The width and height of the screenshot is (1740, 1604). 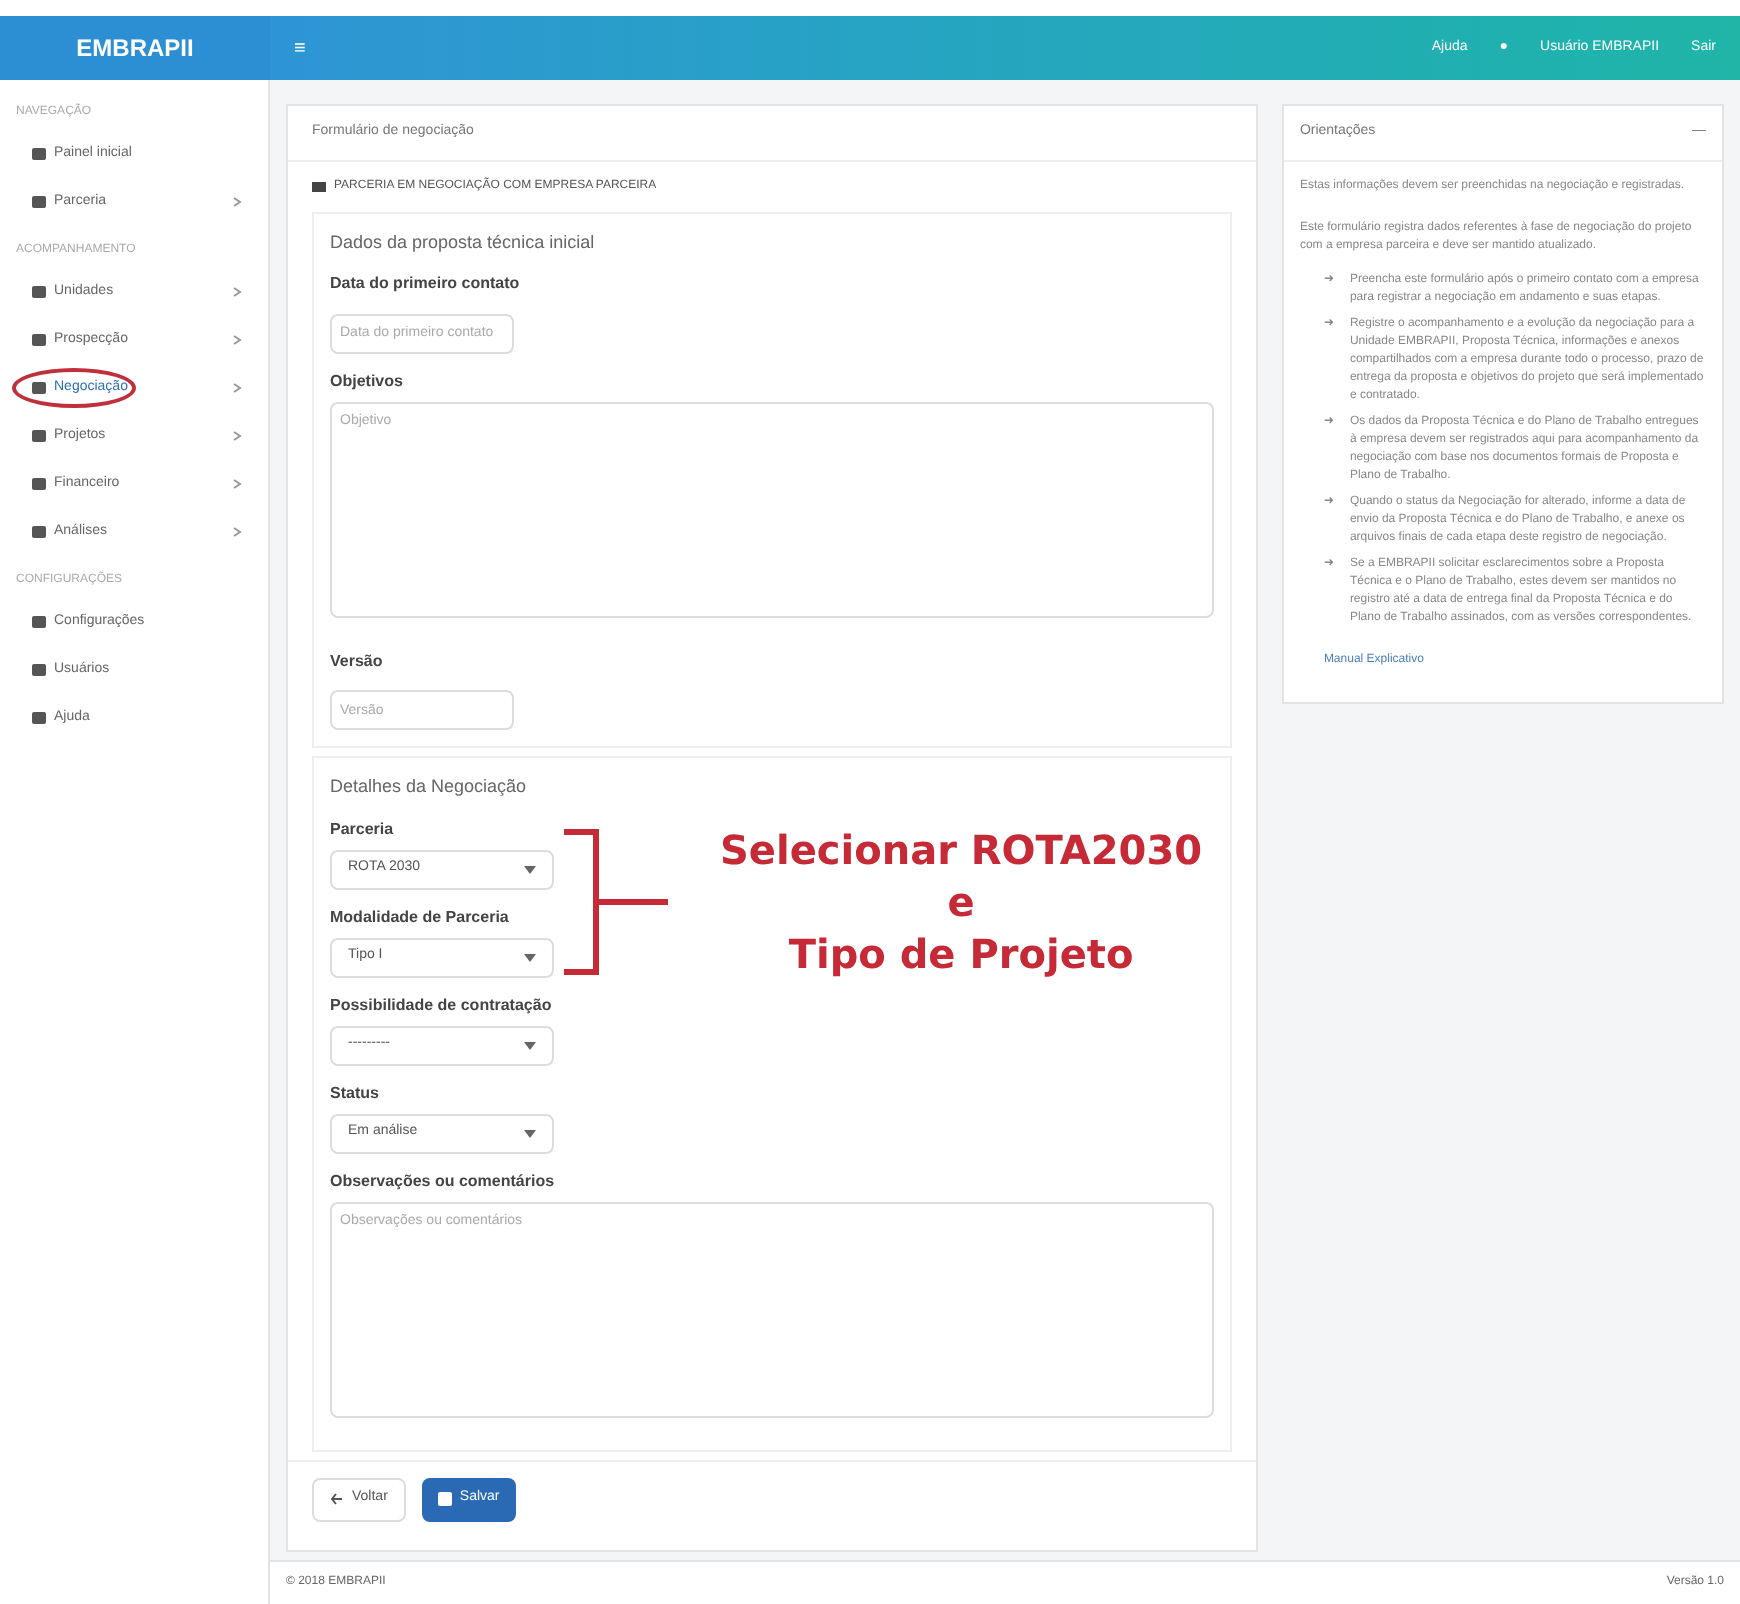 I want to click on field-label: Possibilidade de contratação, so click(x=442, y=1005).